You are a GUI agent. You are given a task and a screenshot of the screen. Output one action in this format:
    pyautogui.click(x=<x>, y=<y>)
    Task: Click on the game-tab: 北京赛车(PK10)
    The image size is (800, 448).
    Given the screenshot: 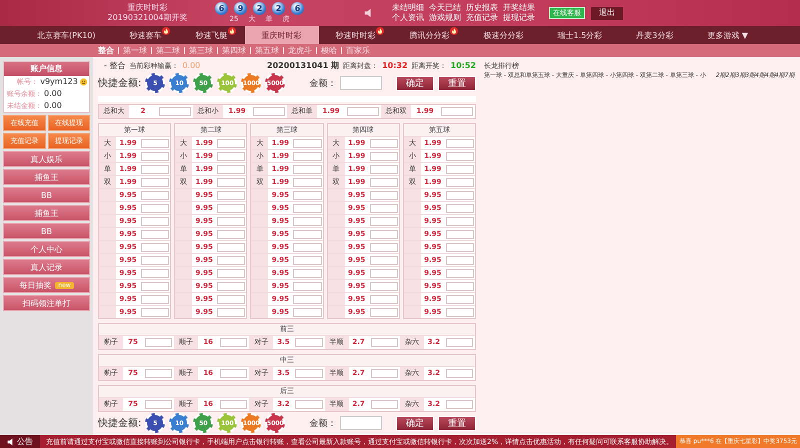 What is the action you would take?
    pyautogui.click(x=66, y=35)
    